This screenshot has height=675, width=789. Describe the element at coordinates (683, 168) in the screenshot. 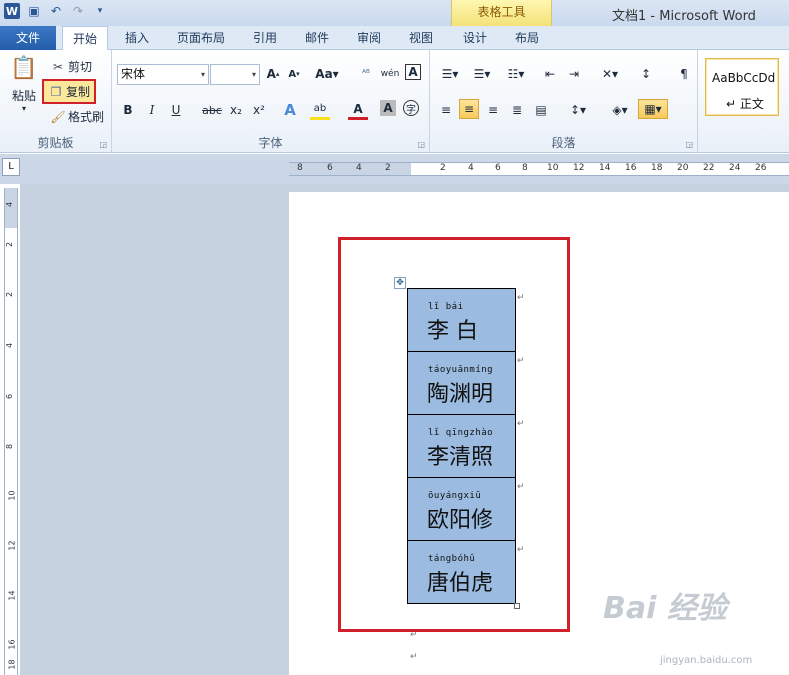

I see `ruler-number: 20` at that location.